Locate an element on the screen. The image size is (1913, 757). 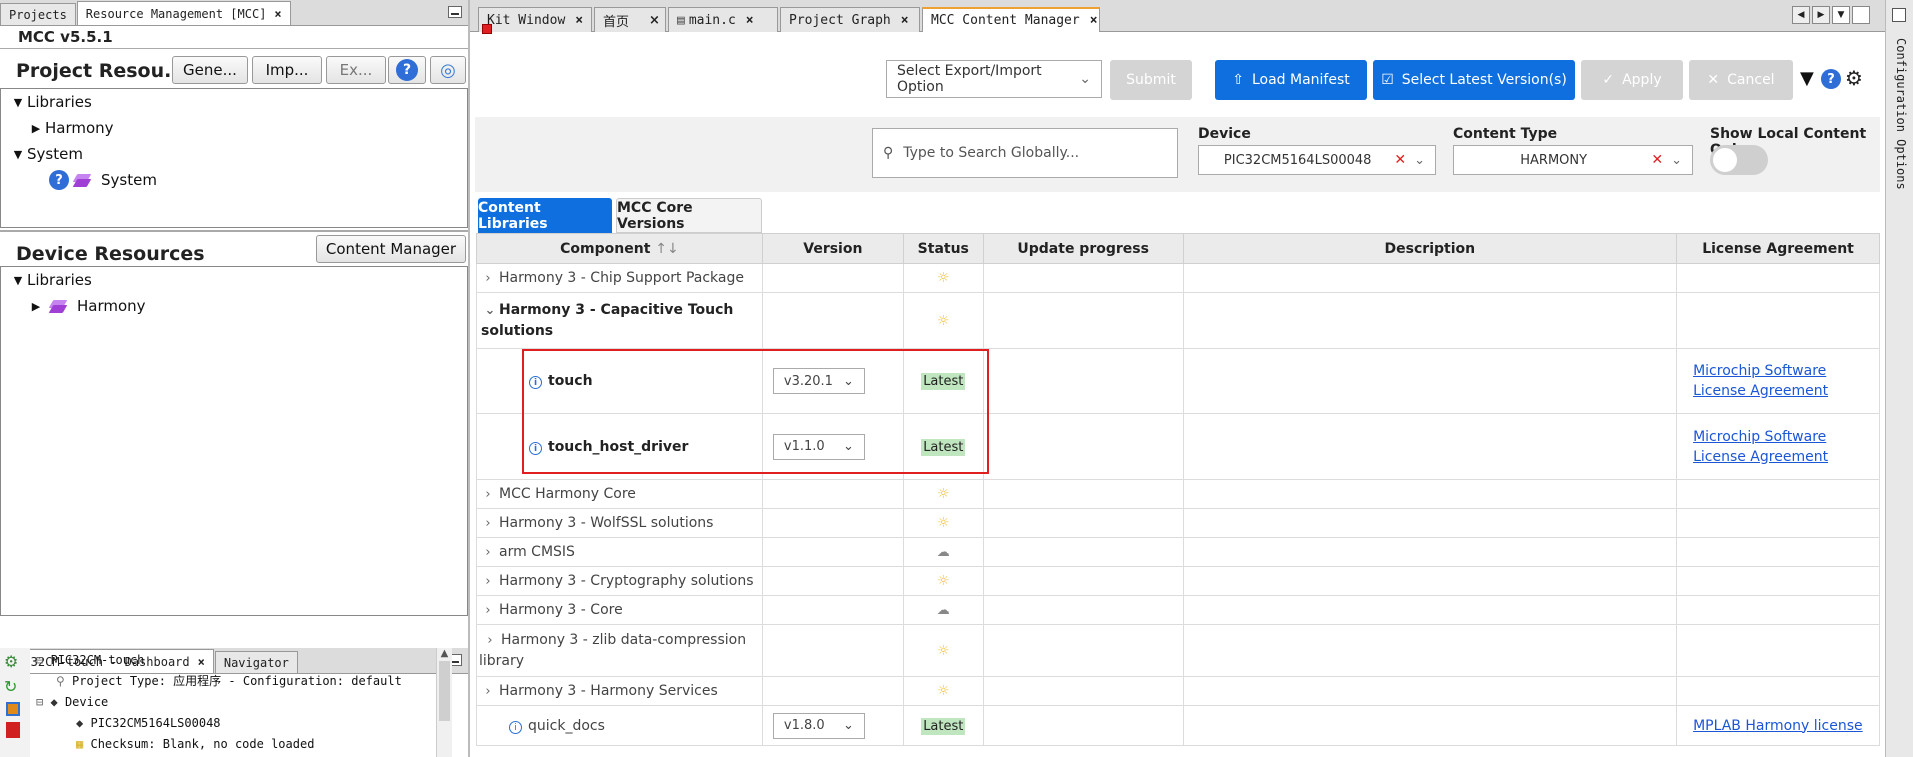
info-icon: i is located at coordinates (515, 727).